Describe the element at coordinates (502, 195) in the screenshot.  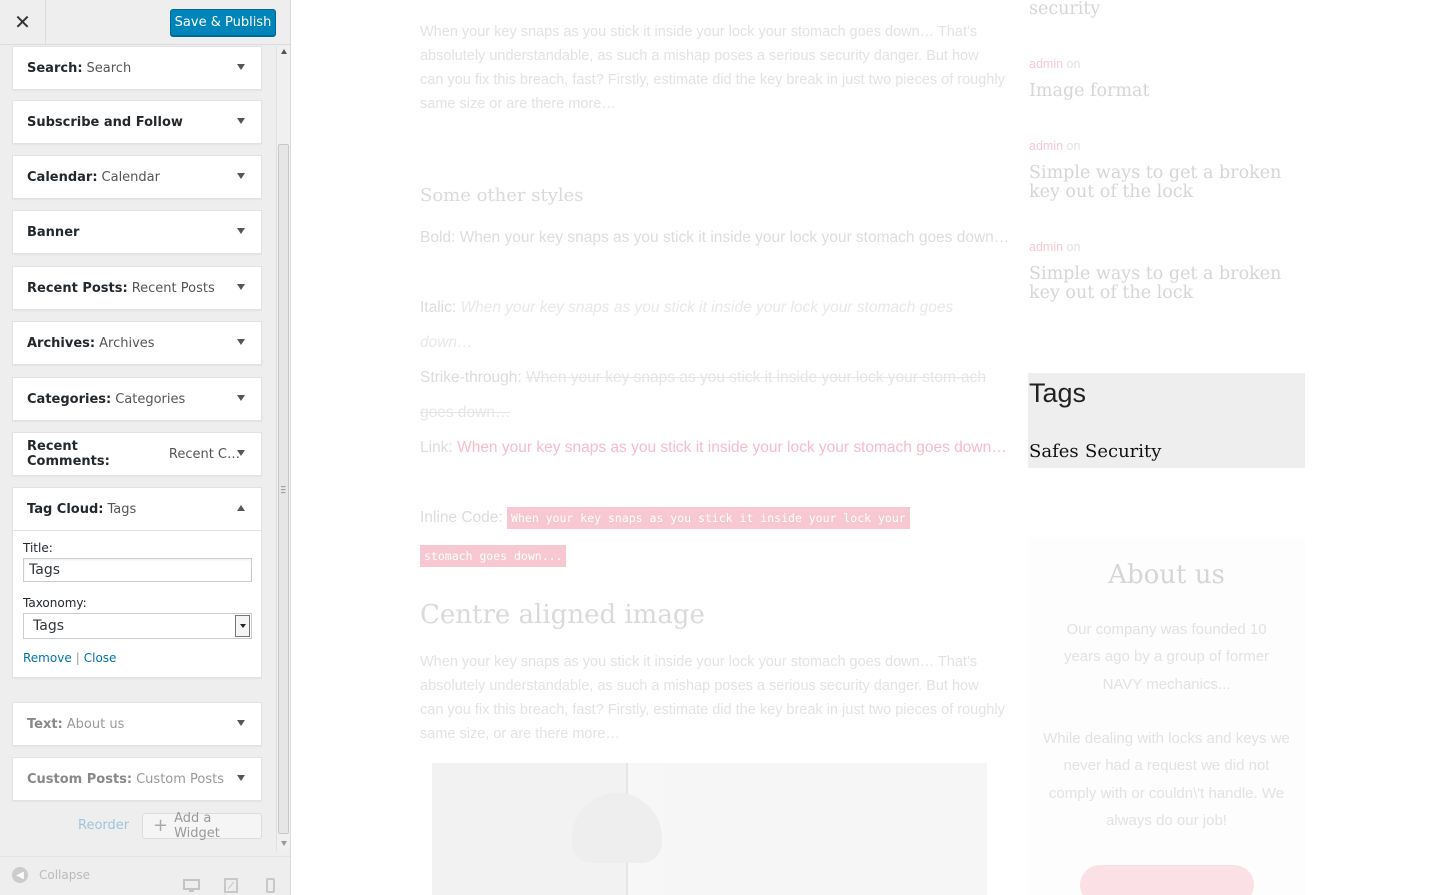
I see `section-heading: Some other styles` at that location.